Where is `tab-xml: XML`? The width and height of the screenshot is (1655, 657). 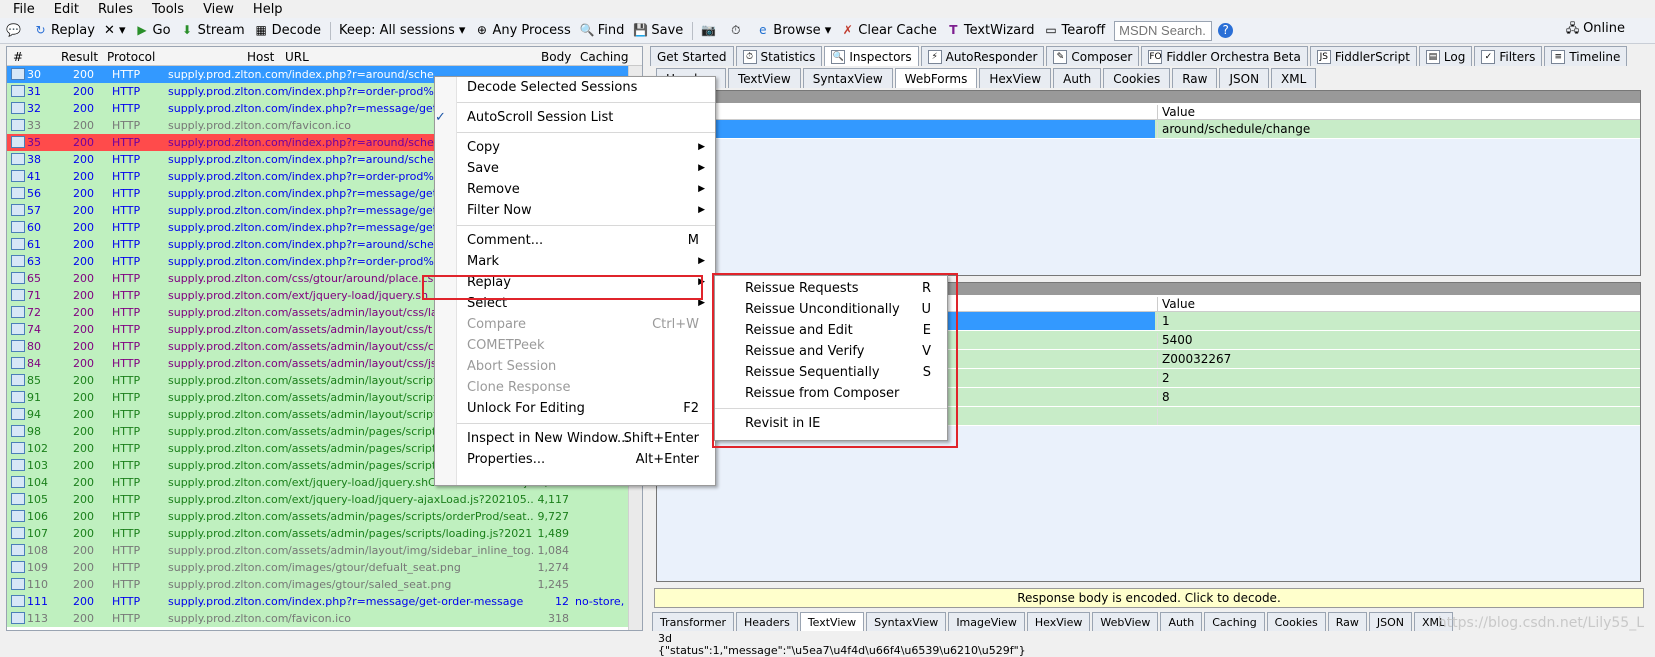
tab-xml: XML is located at coordinates (1294, 78).